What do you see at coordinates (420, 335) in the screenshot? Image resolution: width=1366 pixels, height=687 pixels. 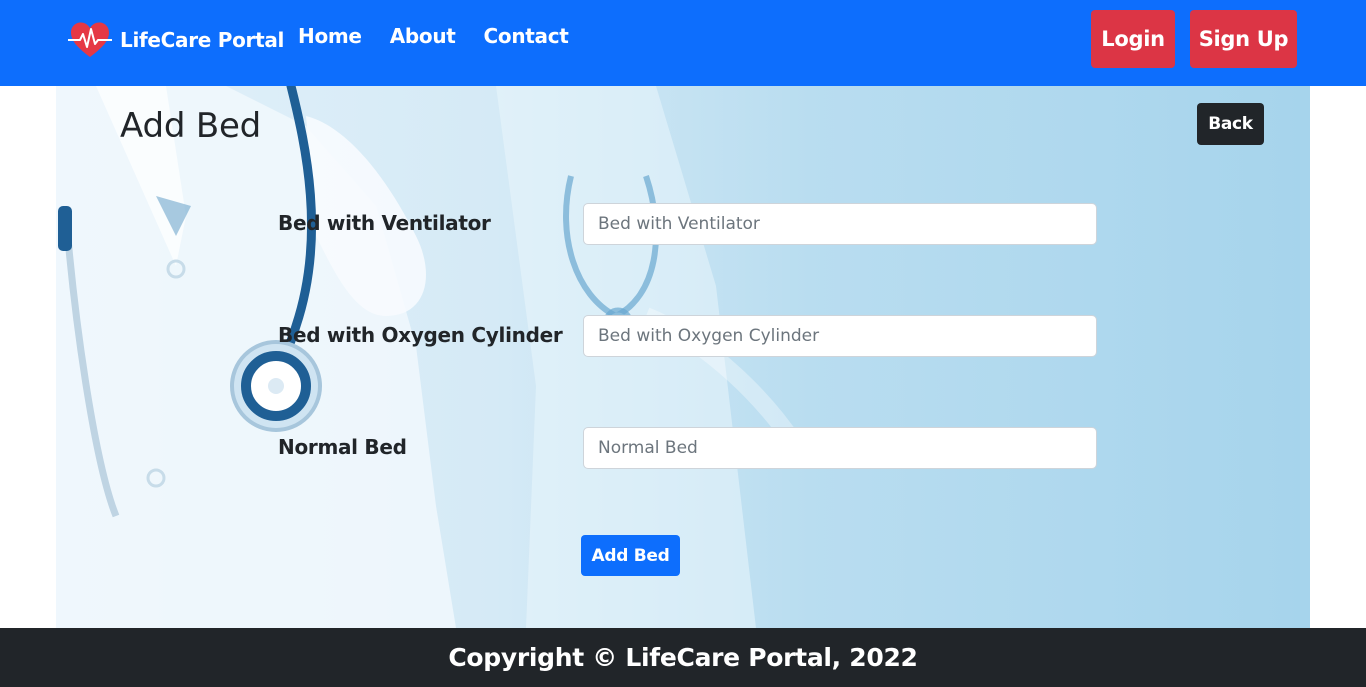 I see `oxygen-bed-label: Bed with Oxygen Cylinder` at bounding box center [420, 335].